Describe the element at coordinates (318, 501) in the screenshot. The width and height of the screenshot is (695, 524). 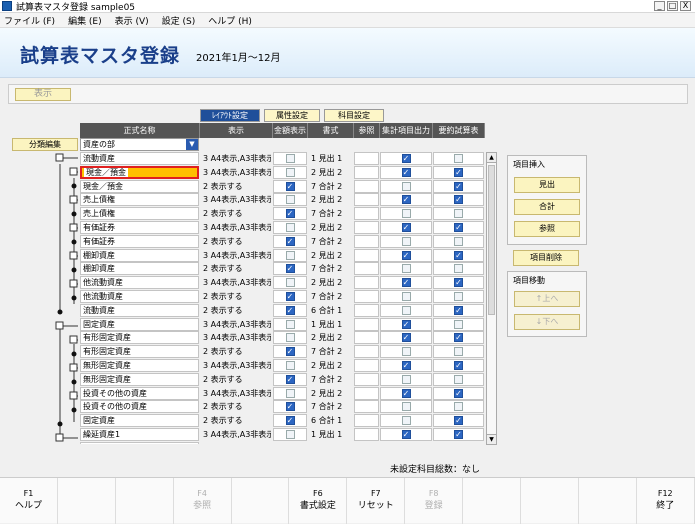
I see `fkey-f6: F6 書式設定` at that location.